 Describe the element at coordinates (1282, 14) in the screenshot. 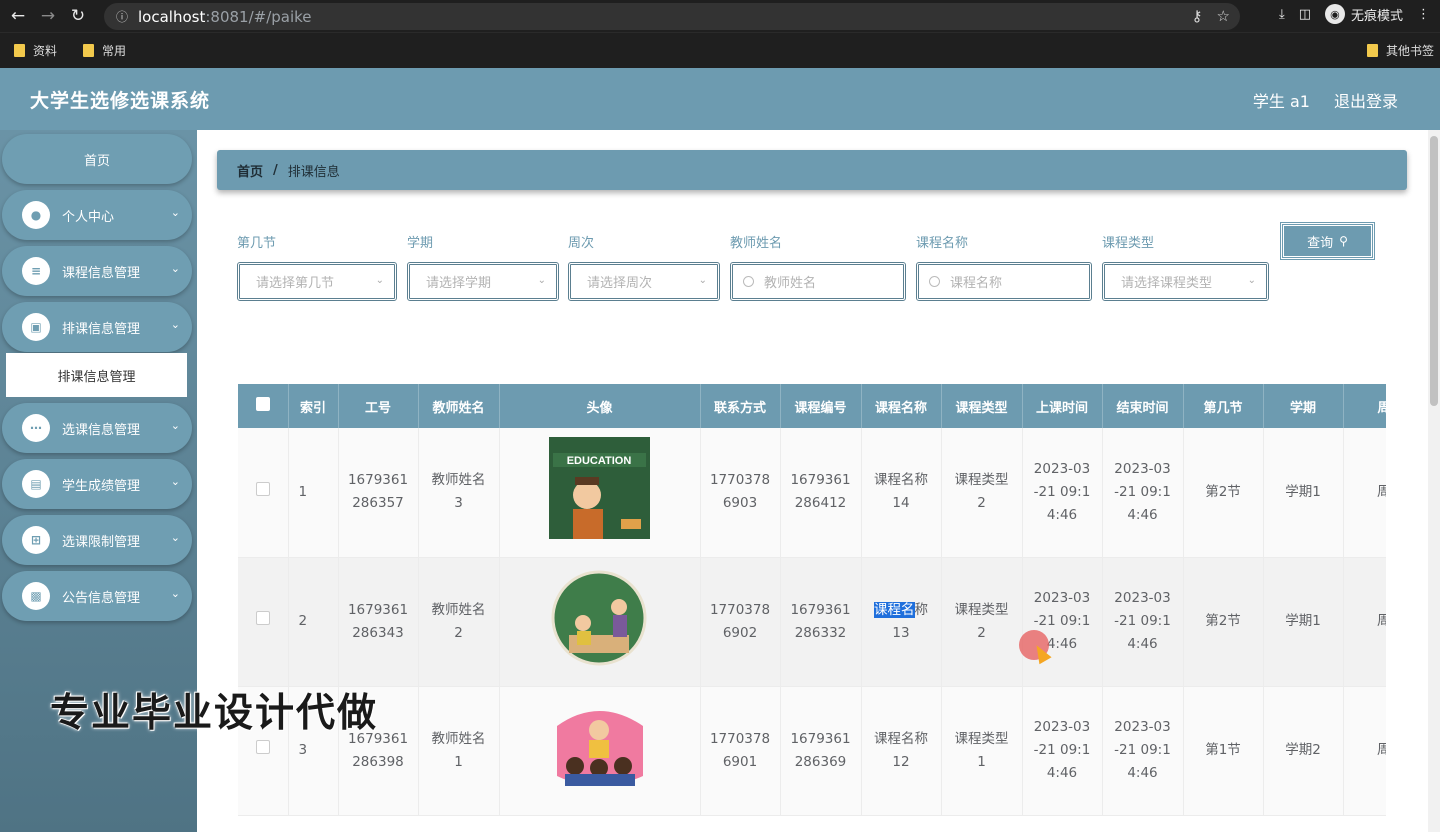

I see `download-icon: ⤓` at that location.